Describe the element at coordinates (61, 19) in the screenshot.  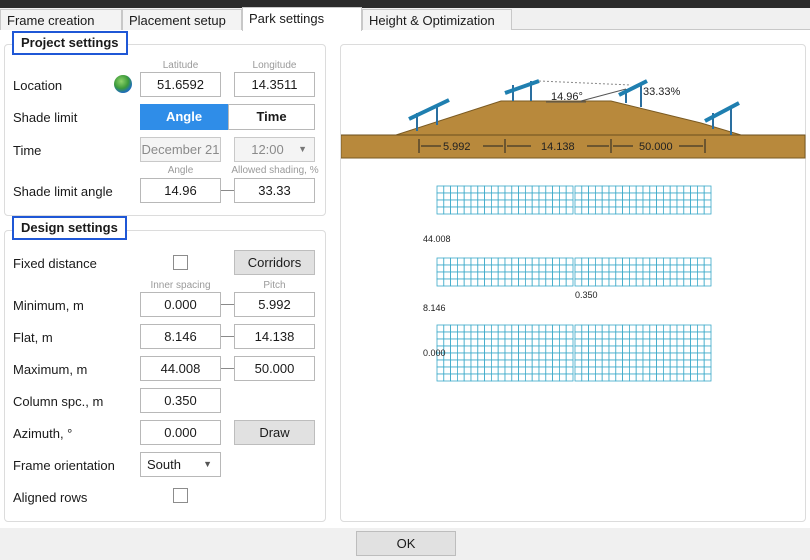
I see `tab-frame-creation: Frame creation` at that location.